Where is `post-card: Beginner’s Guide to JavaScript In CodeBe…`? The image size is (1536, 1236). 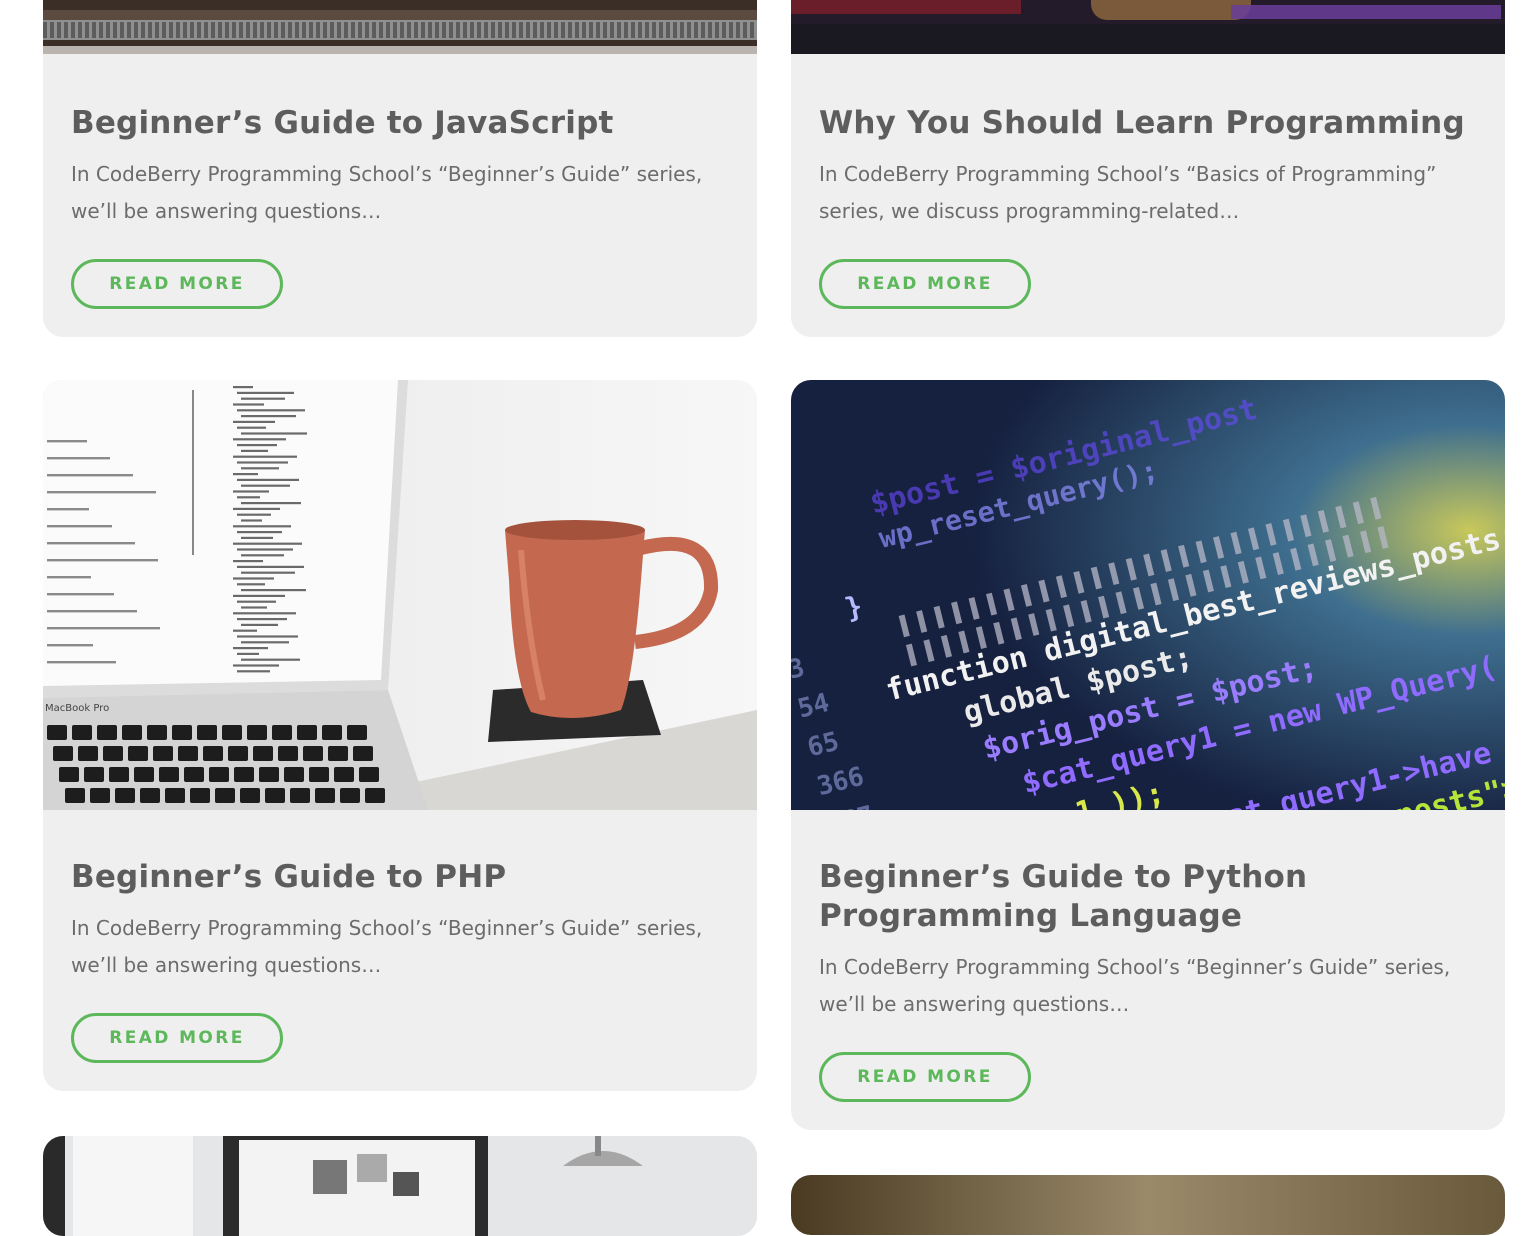 post-card: Beginner’s Guide to JavaScript In CodeBe… is located at coordinates (400, 168).